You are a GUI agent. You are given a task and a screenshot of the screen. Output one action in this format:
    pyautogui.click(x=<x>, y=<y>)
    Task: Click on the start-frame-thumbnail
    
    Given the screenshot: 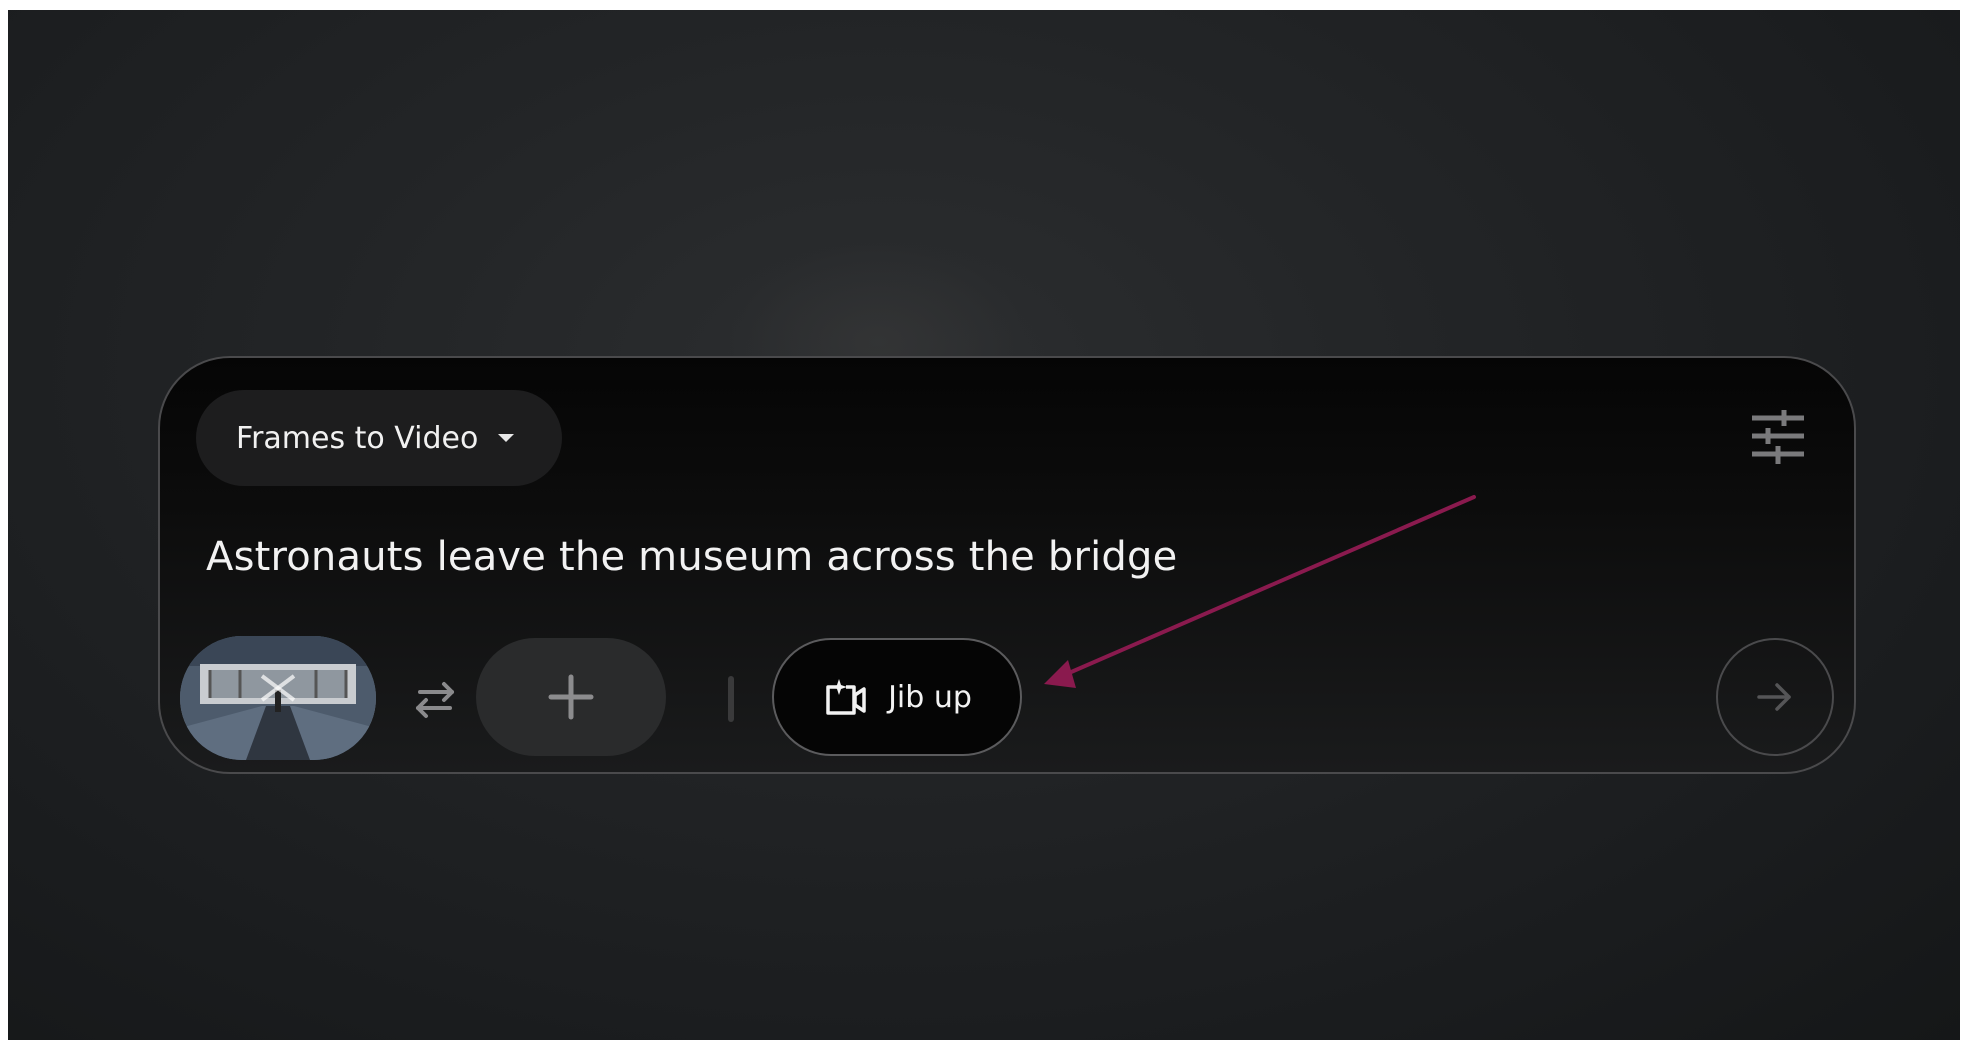 What is the action you would take?
    pyautogui.click(x=278, y=698)
    